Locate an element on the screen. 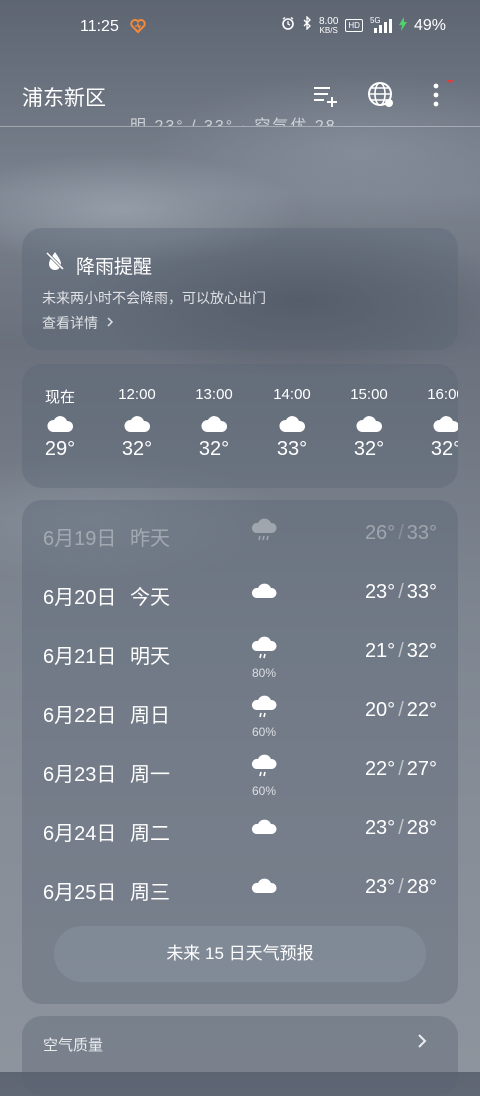 Image resolution: width=480 pixels, height=1096 pixels. day-temp-range: 23°/33° is located at coordinates (400, 592).